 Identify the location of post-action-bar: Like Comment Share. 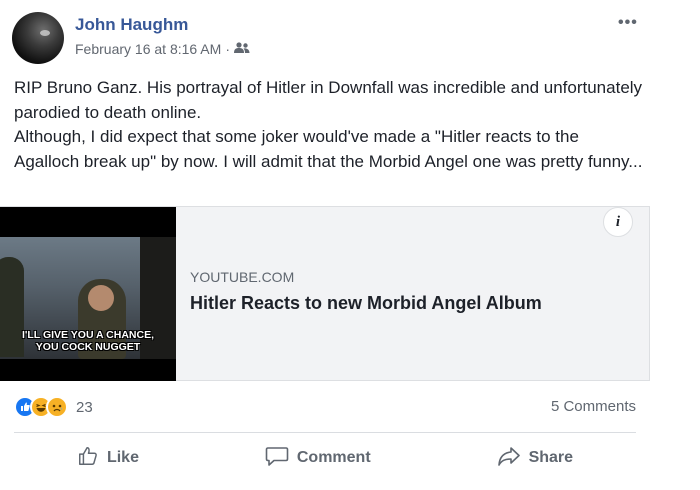
(325, 458).